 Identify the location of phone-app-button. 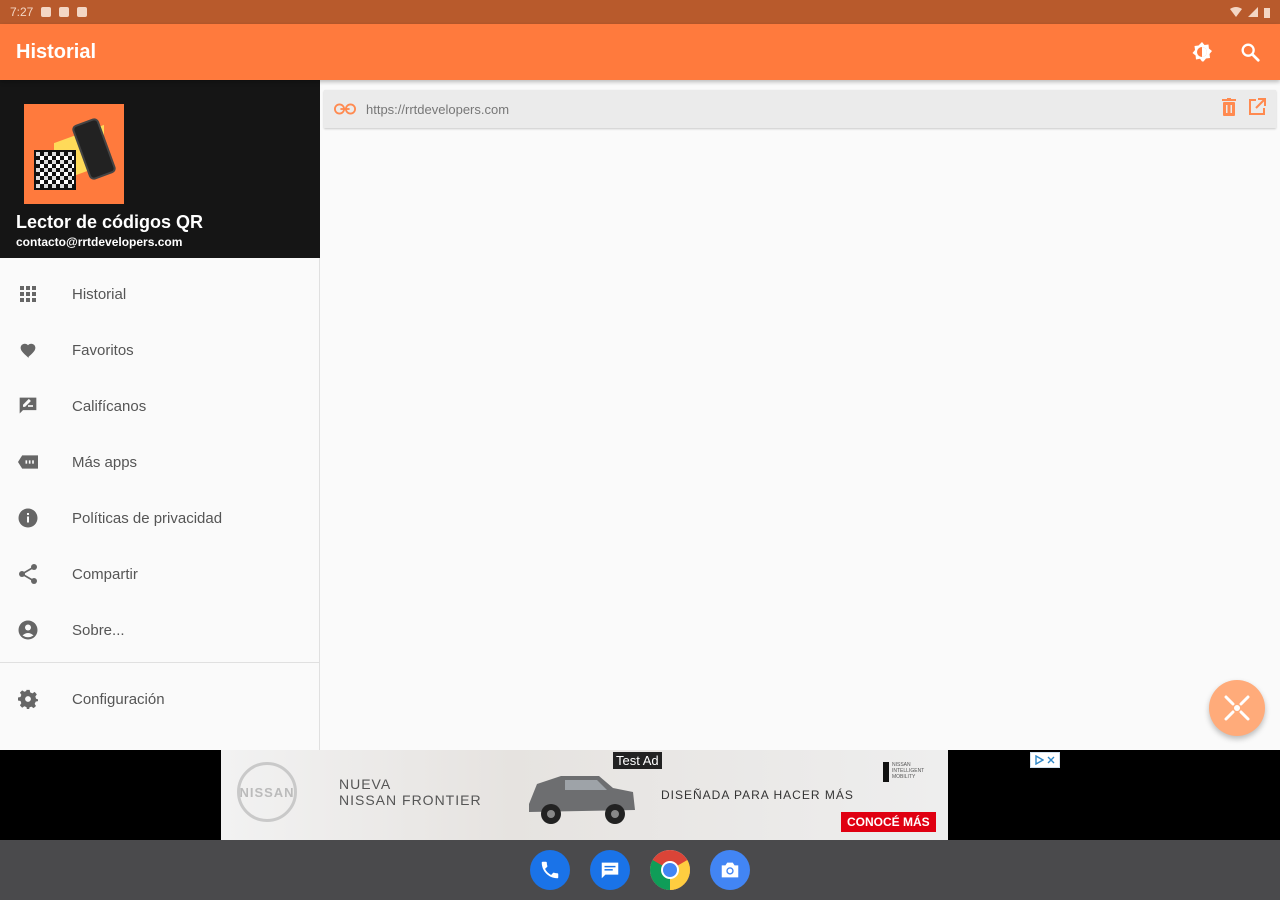
(550, 870).